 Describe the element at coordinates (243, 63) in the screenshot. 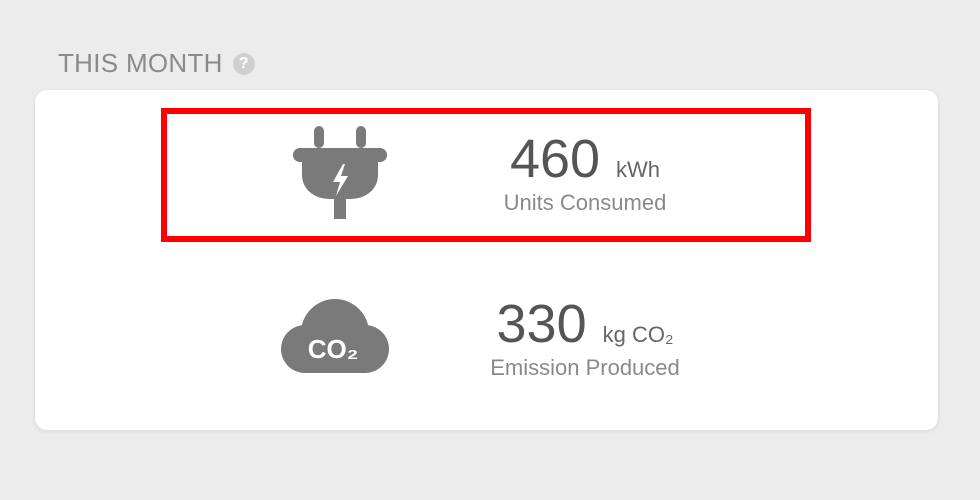

I see `question-icon: ?` at that location.